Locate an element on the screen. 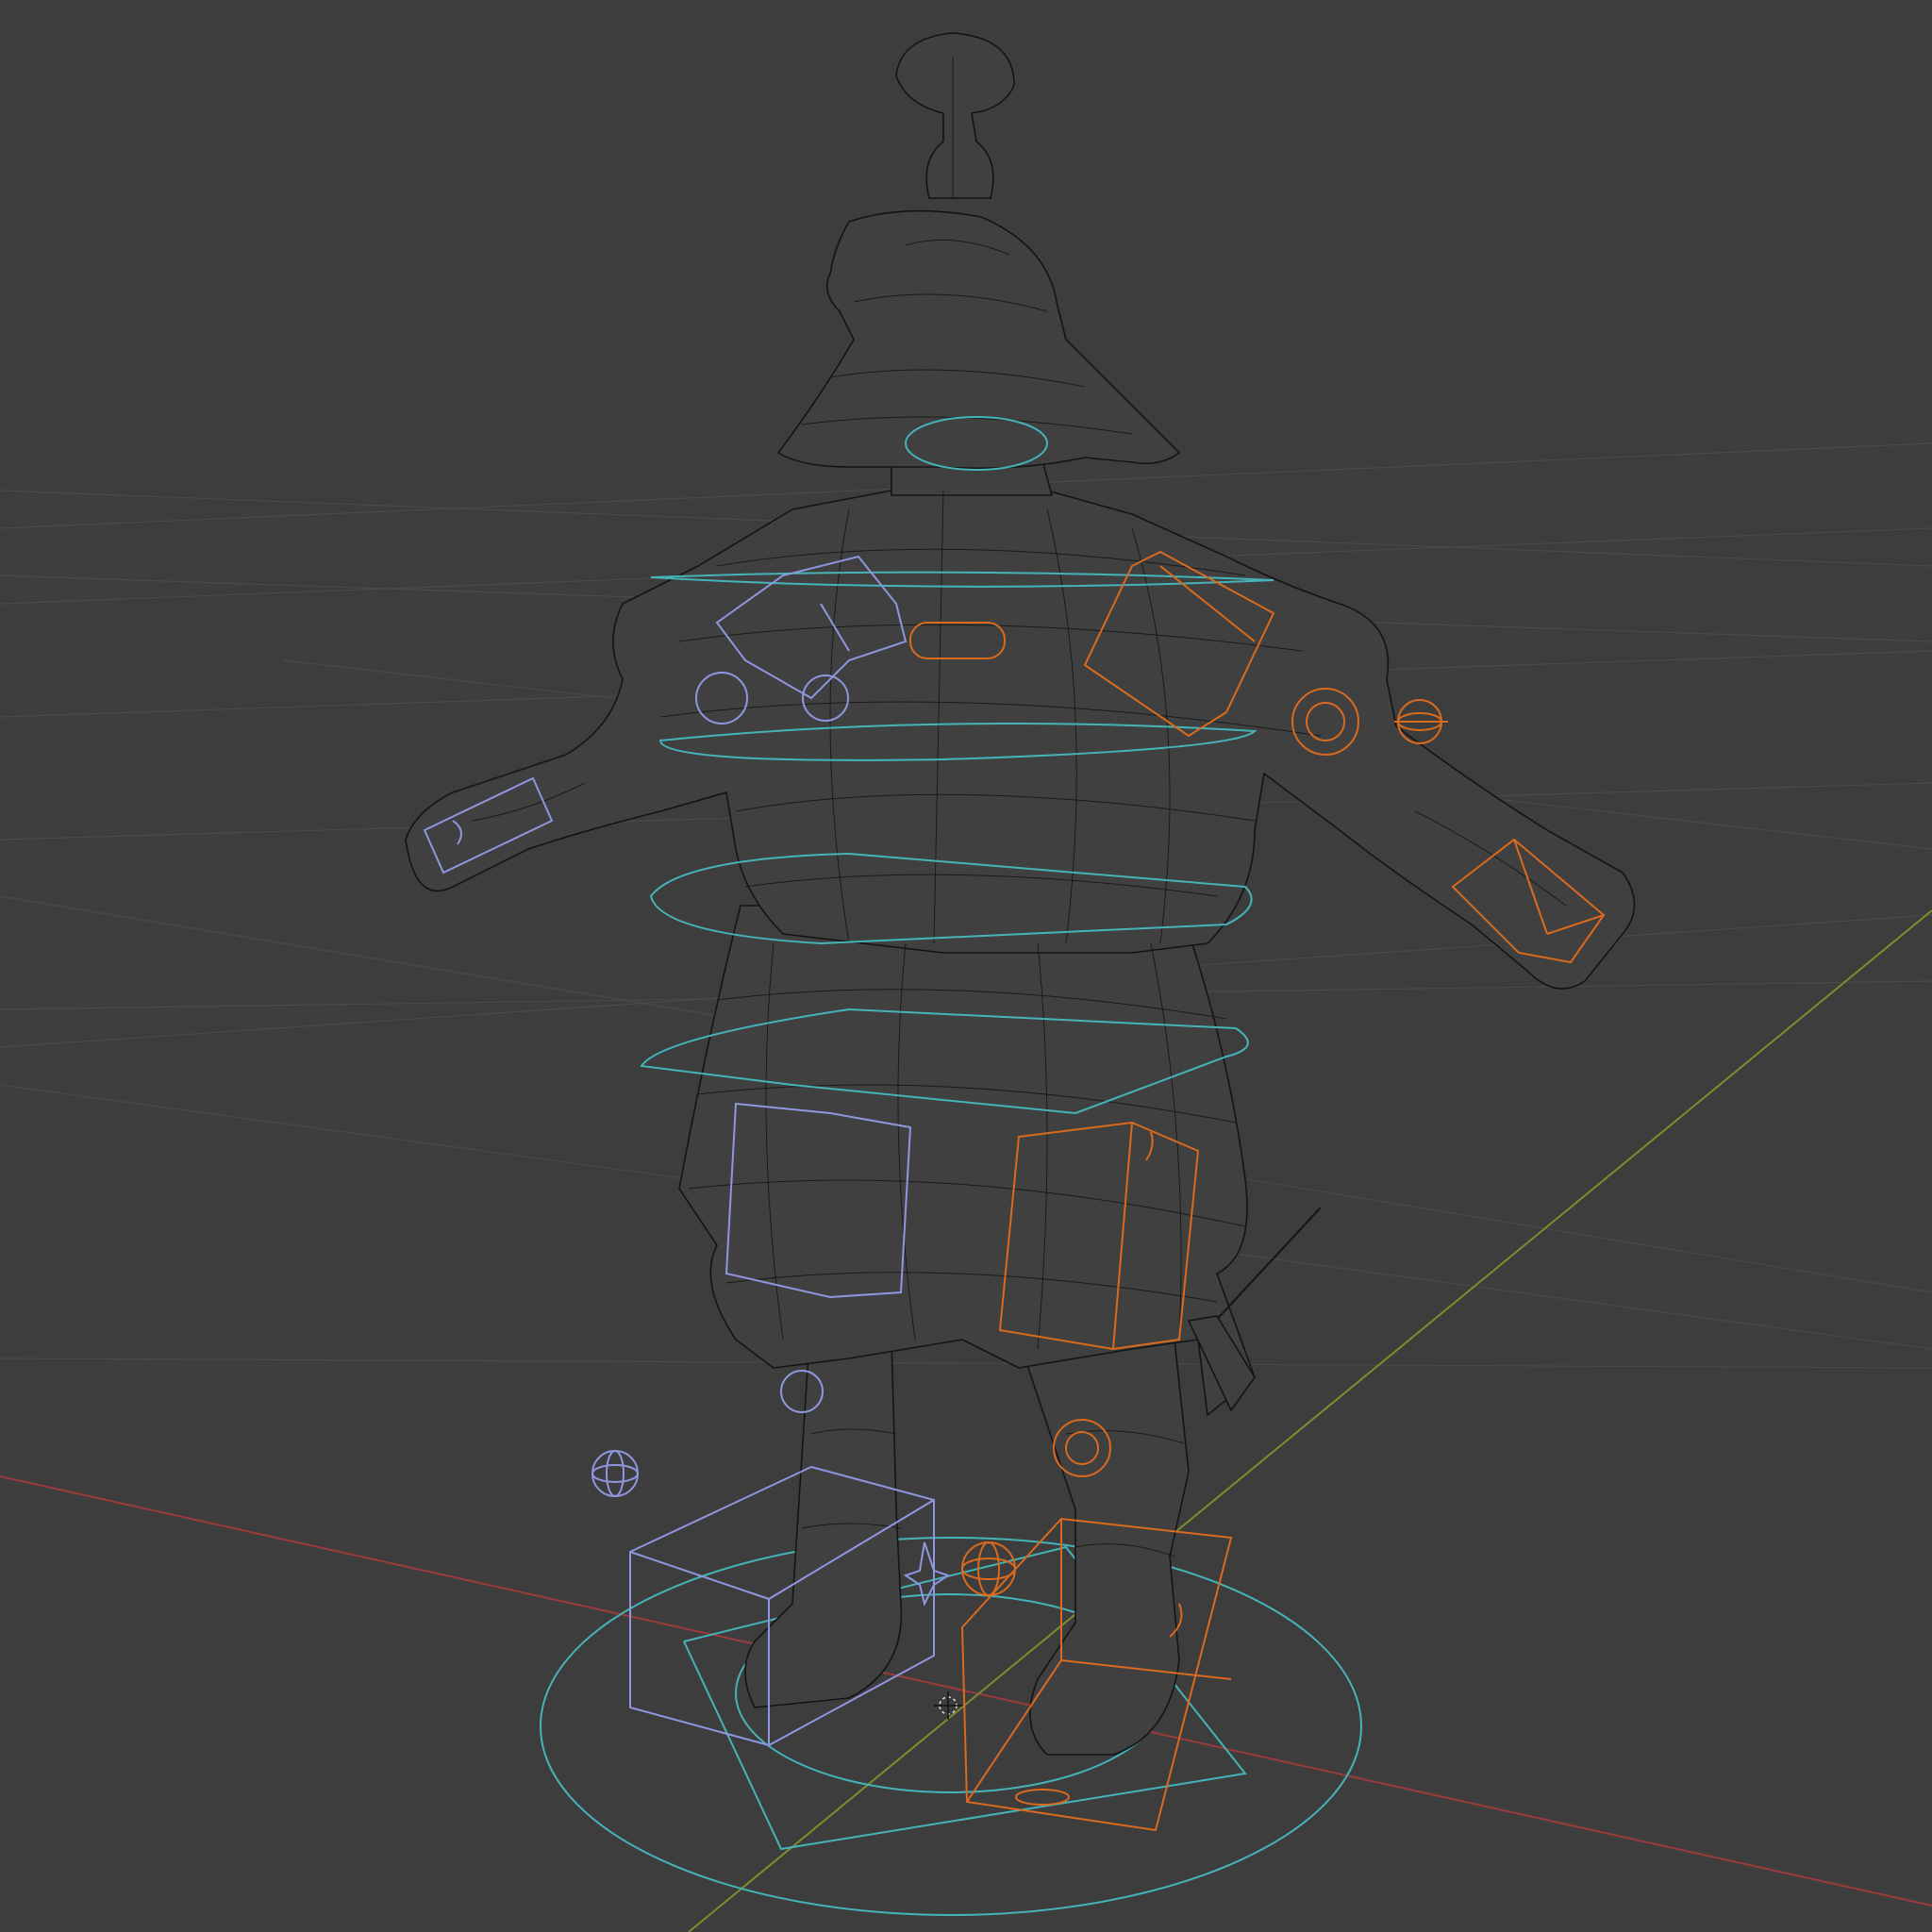 This screenshot has width=1932, height=1932. mesh-helmet-crest is located at coordinates (955, 115).